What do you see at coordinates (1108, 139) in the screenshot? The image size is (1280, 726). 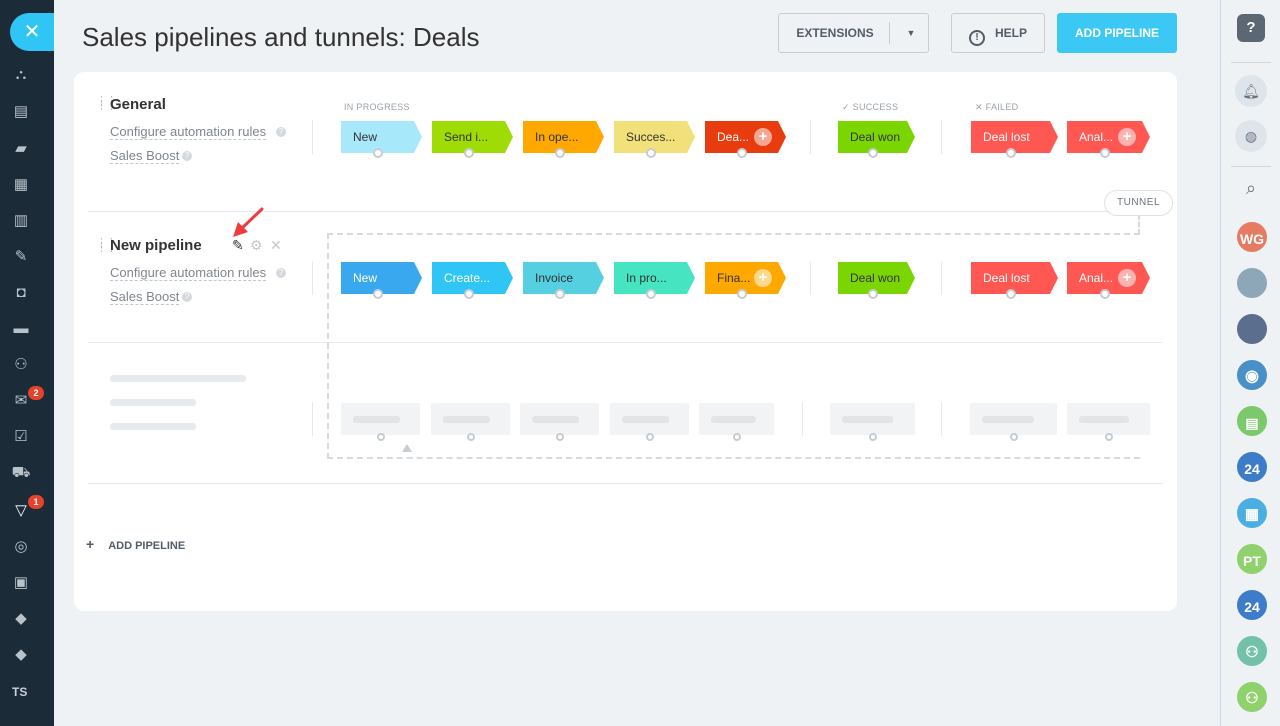 I see `stage-analysis: Anal... +` at bounding box center [1108, 139].